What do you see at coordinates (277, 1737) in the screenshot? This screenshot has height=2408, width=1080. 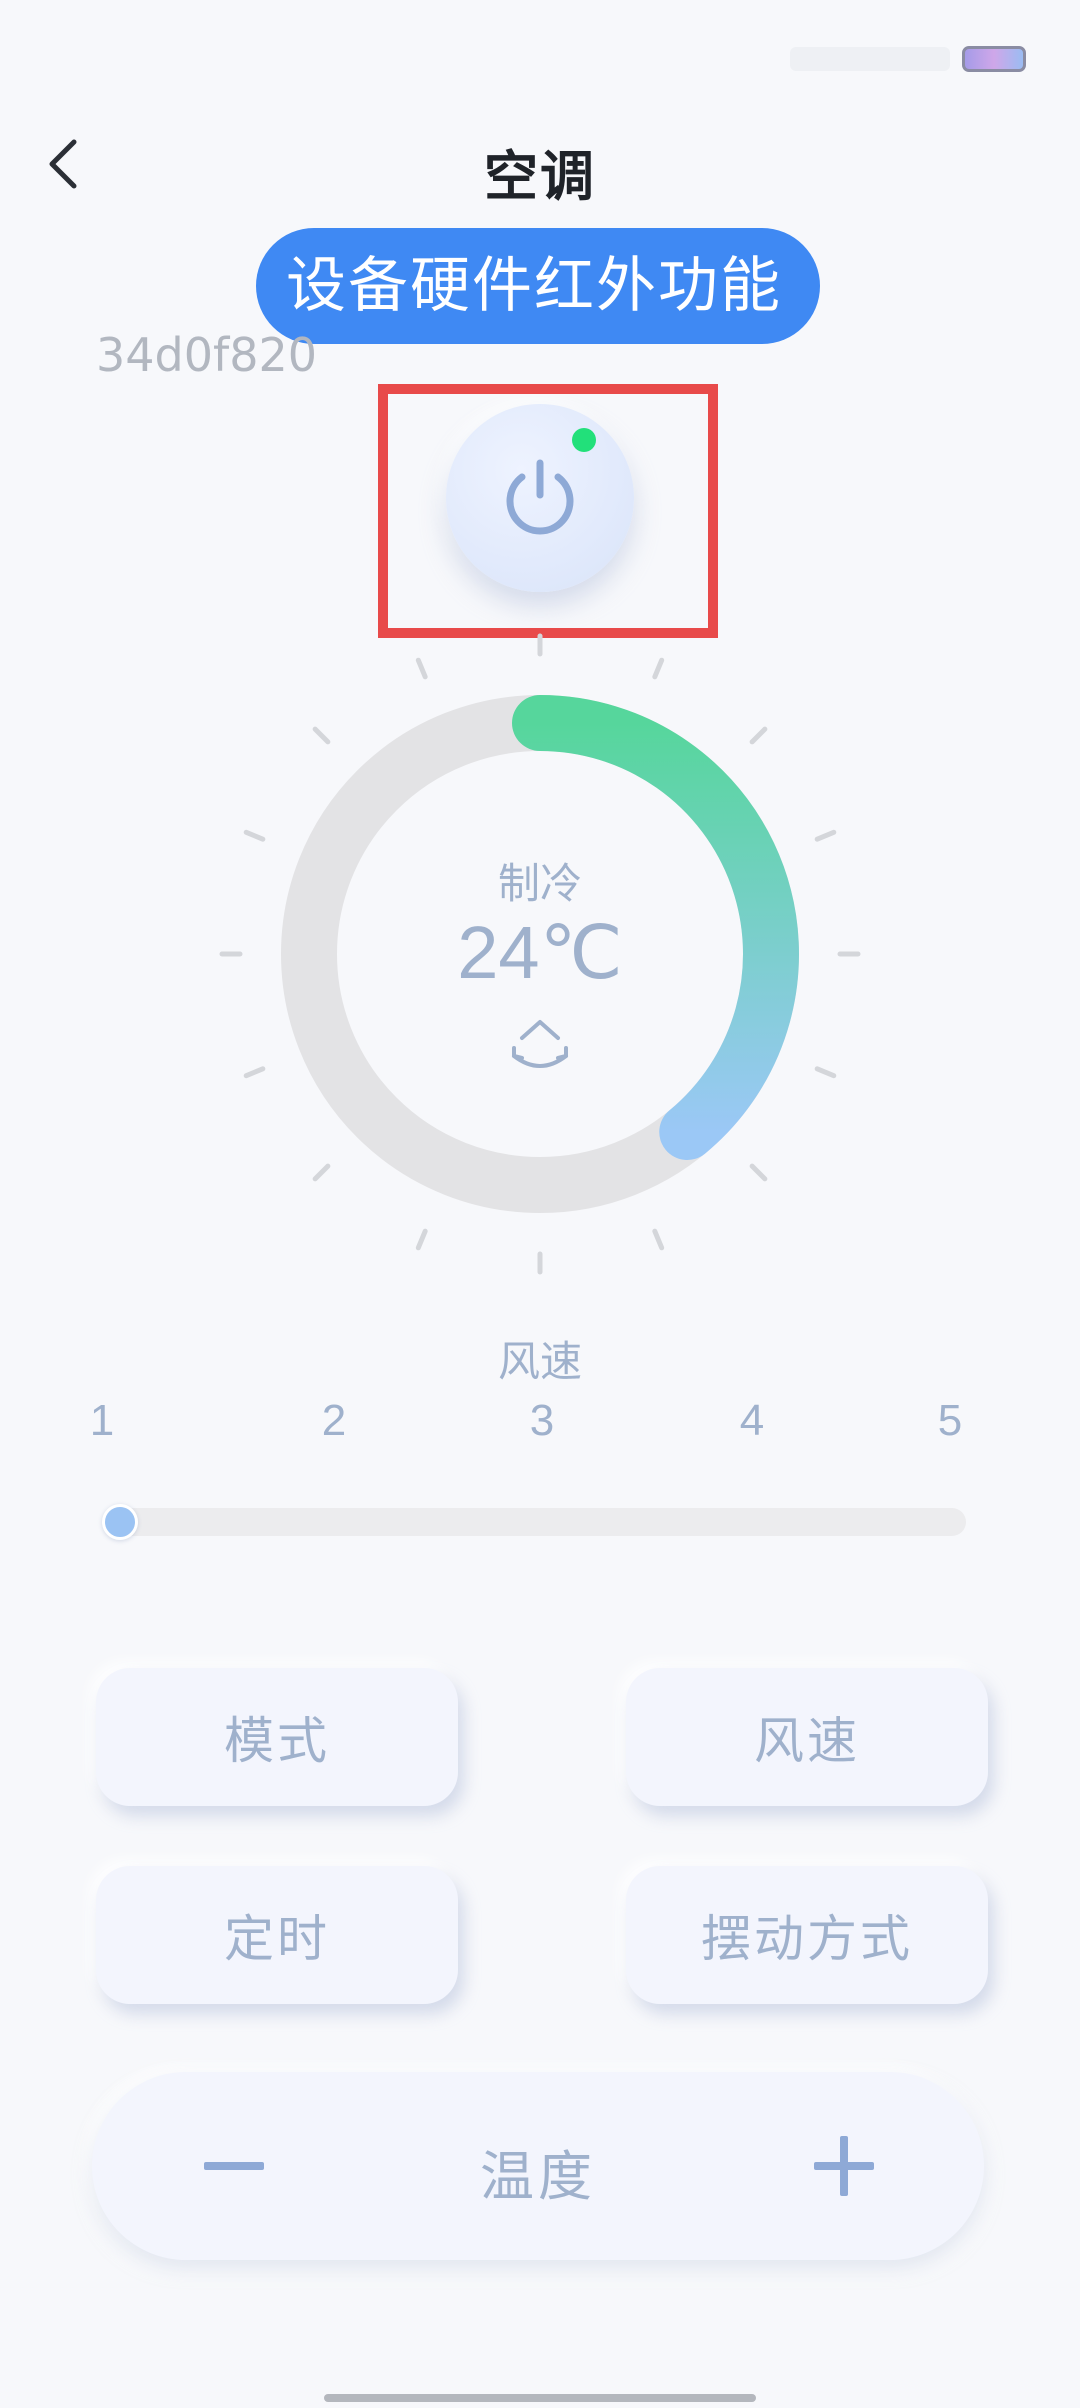 I see `mode-button: 模式` at bounding box center [277, 1737].